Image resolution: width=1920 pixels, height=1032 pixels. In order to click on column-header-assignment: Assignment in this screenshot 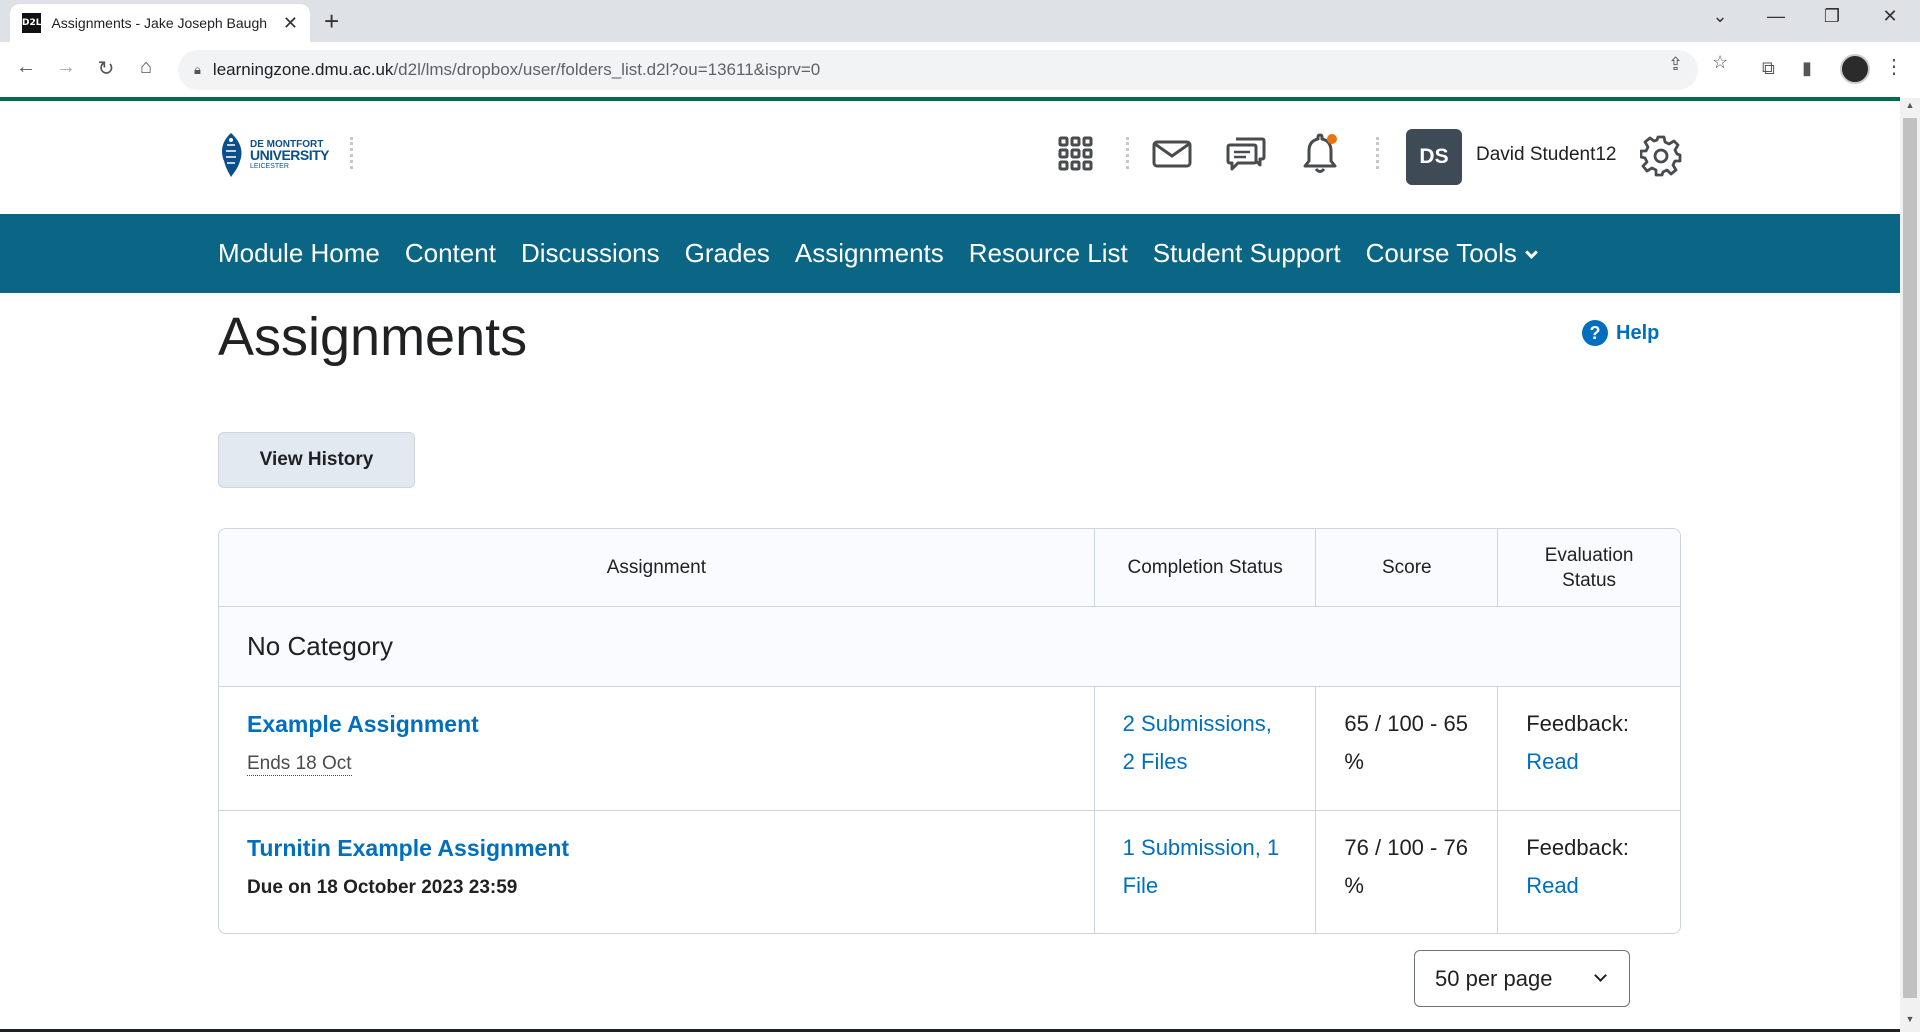, I will do `click(657, 567)`.